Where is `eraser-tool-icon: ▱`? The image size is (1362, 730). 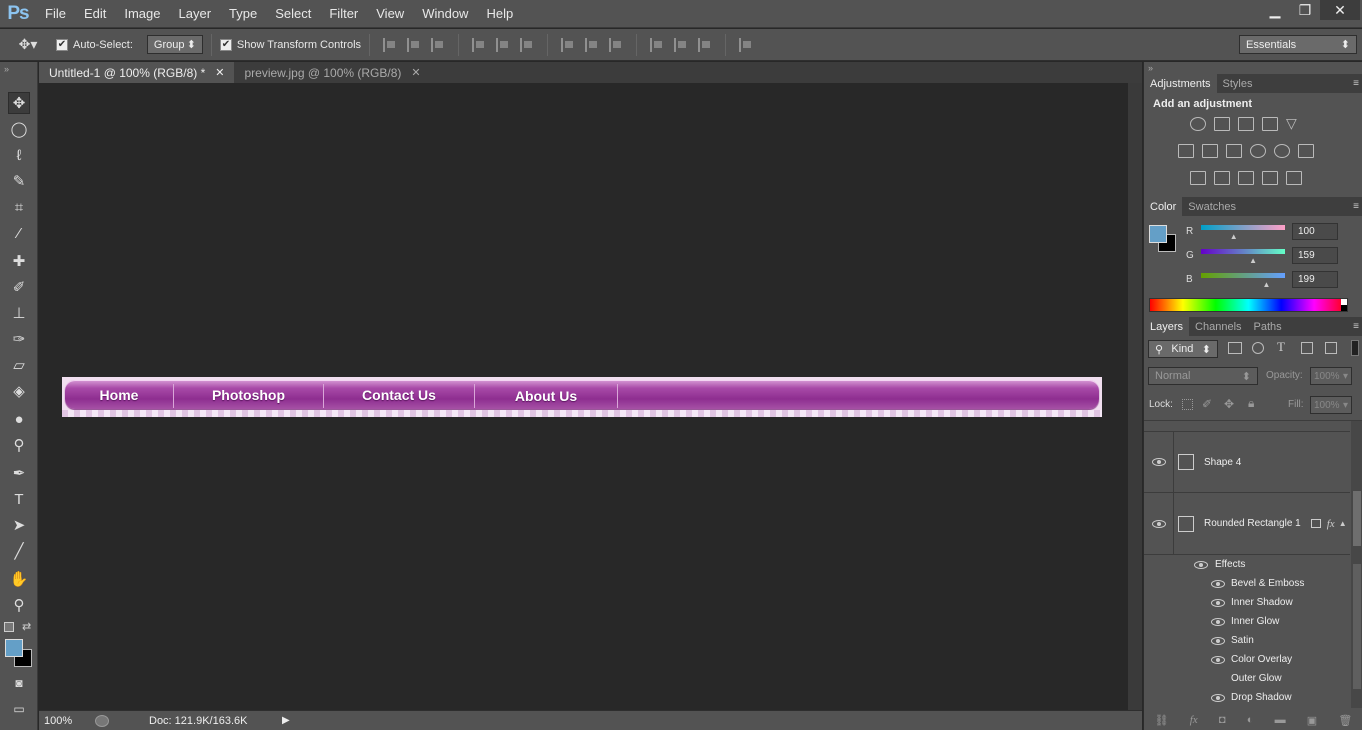 eraser-tool-icon: ▱ is located at coordinates (19, 365).